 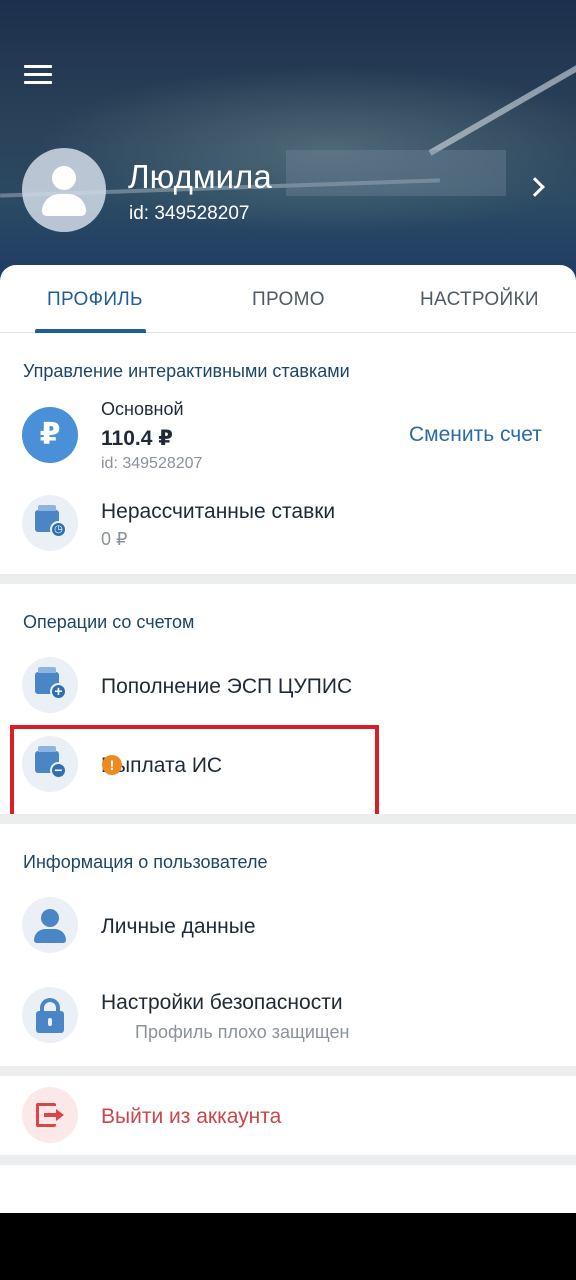 I want to click on ruble-glyph: ₽, so click(x=50, y=434).